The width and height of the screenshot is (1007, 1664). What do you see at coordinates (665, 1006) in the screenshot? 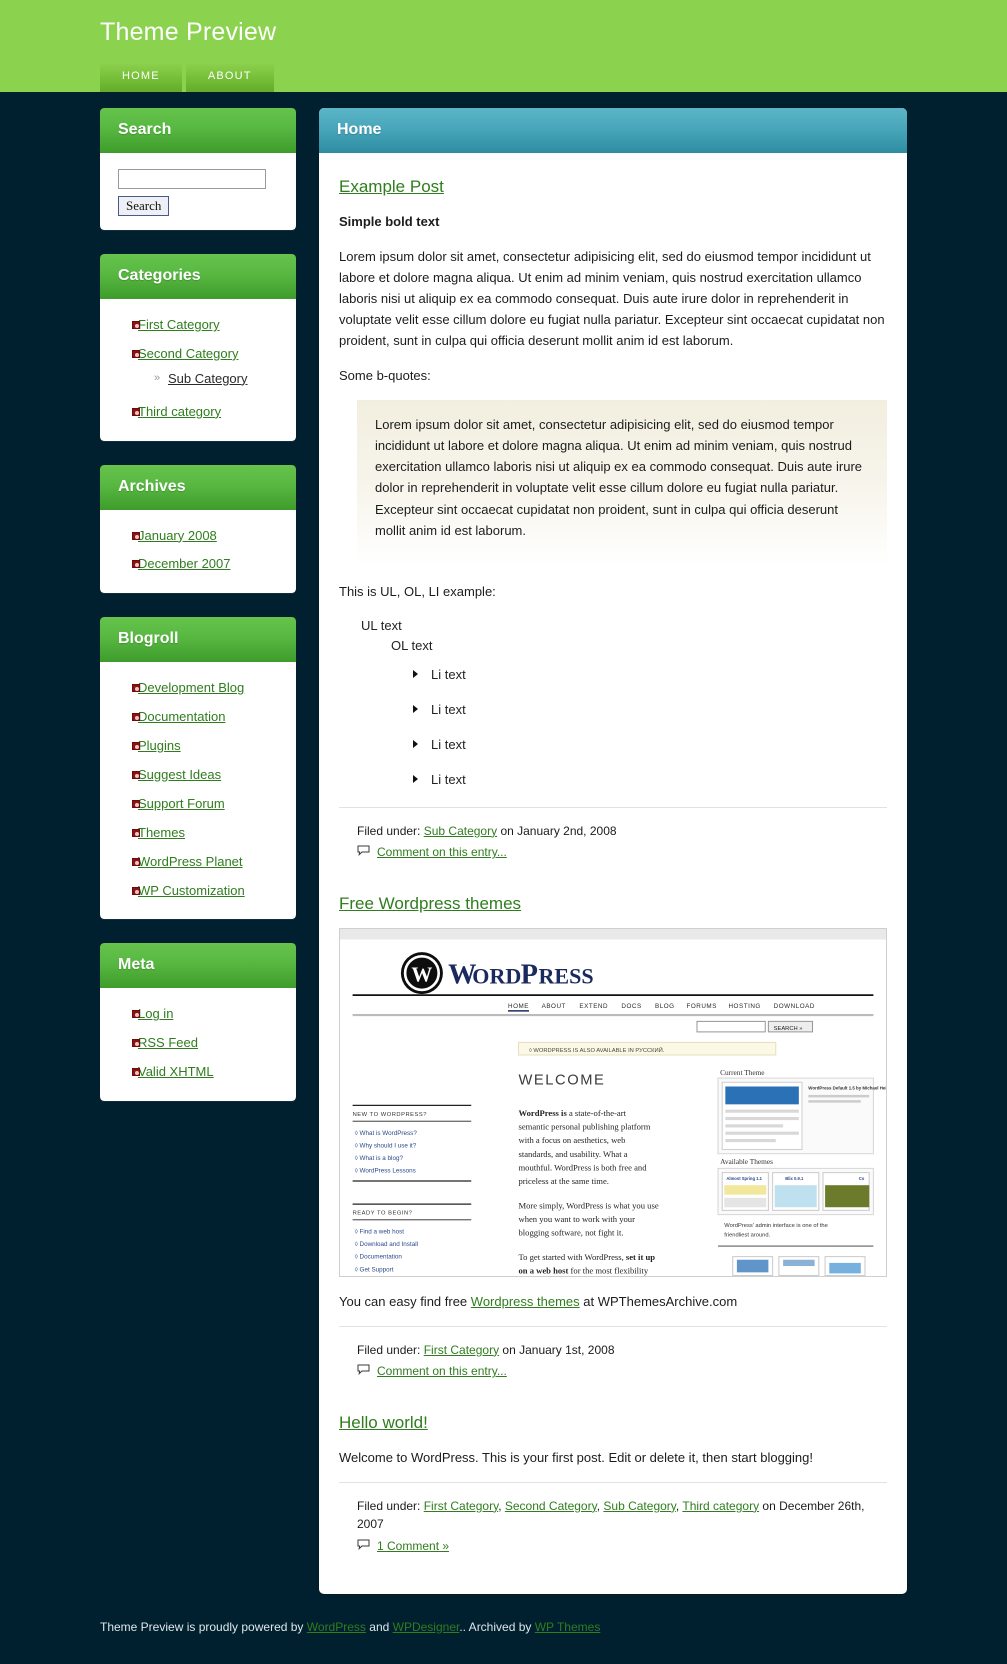
I see `svg-text: BLOG` at bounding box center [665, 1006].